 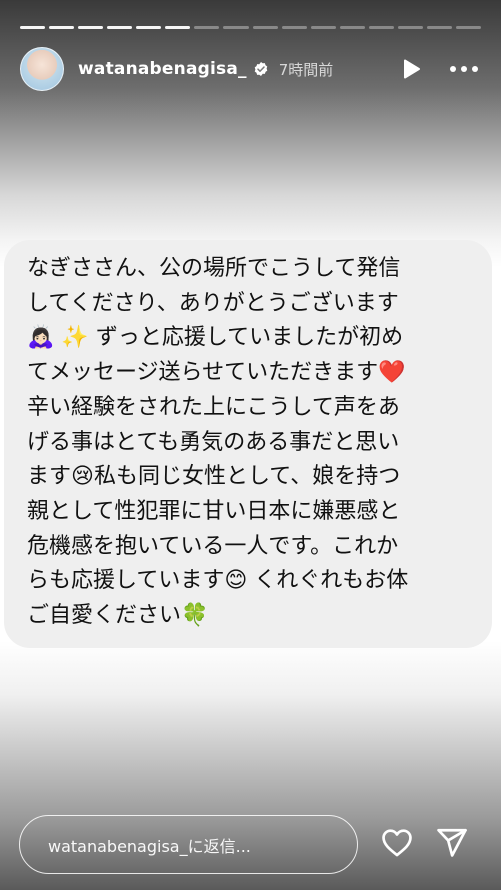 What do you see at coordinates (214, 477) in the screenshot?
I see `message-line: ます😢私も同じ女性として、娘を持つ` at bounding box center [214, 477].